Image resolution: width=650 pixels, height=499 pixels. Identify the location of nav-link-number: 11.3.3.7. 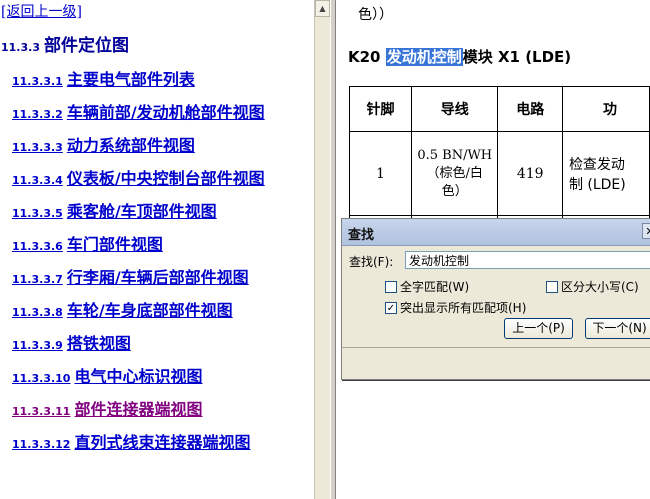
(37, 279).